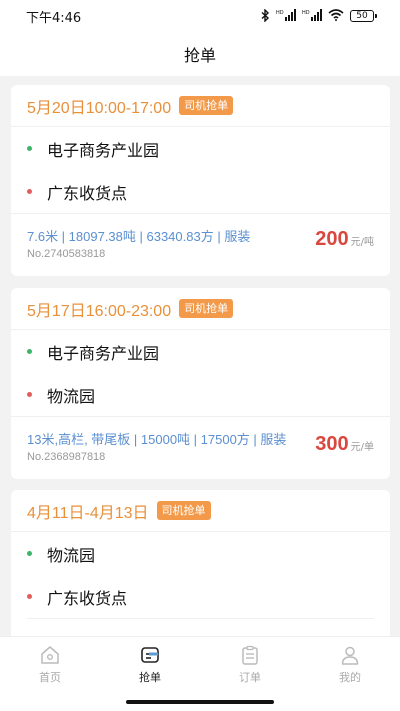  I want to click on order-card-header: 5月20日10:00-17:00 司机抢单, so click(200, 106).